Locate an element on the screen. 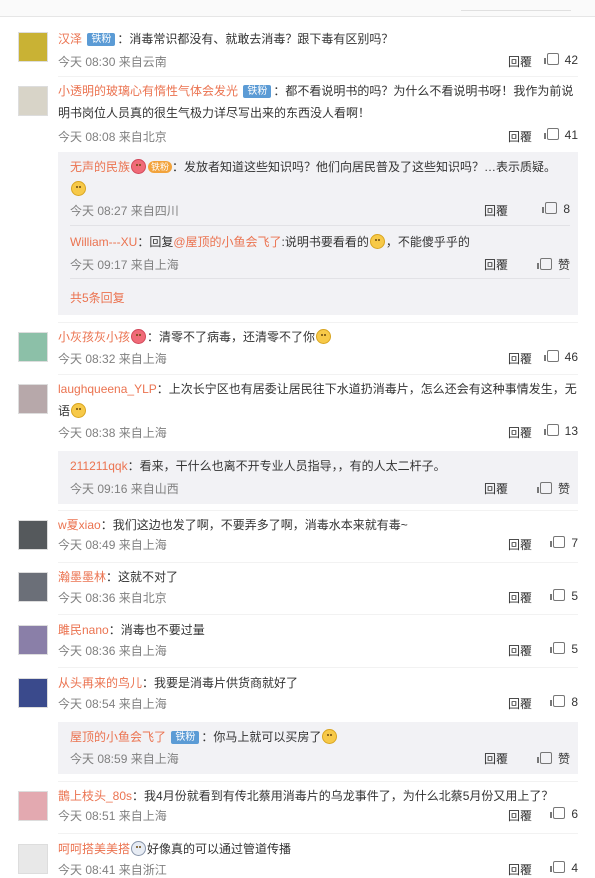 The image size is (595, 878). mask-emoji-icon is located at coordinates (139, 848).